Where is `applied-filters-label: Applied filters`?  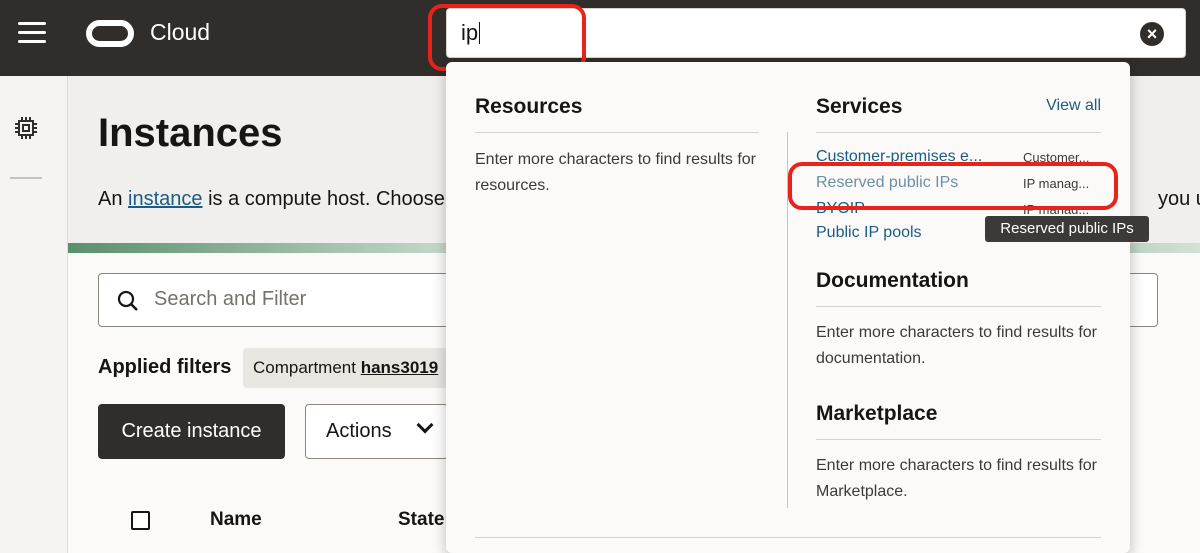
applied-filters-label: Applied filters is located at coordinates (165, 367).